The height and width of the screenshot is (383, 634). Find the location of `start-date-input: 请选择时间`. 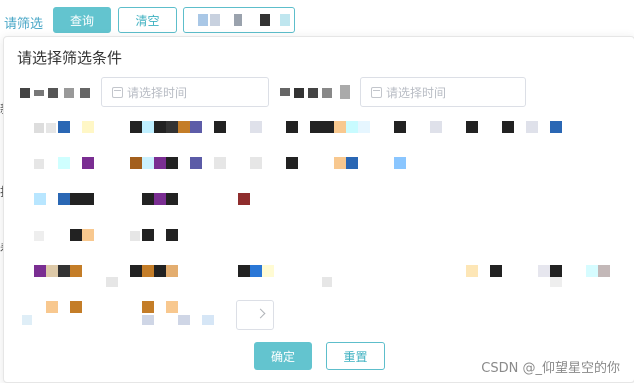

start-date-input: 请选择时间 is located at coordinates (185, 92).